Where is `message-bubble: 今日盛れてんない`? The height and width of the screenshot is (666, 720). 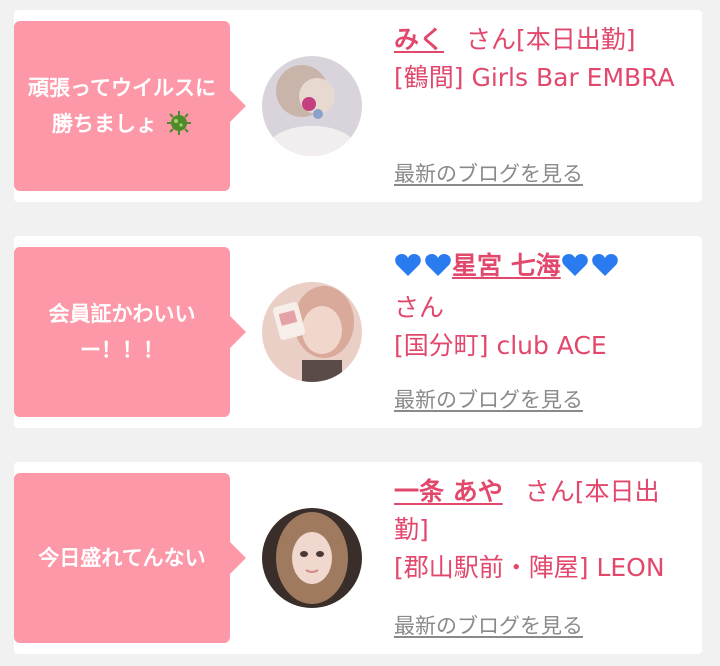 message-bubble: 今日盛れてんない is located at coordinates (130, 558).